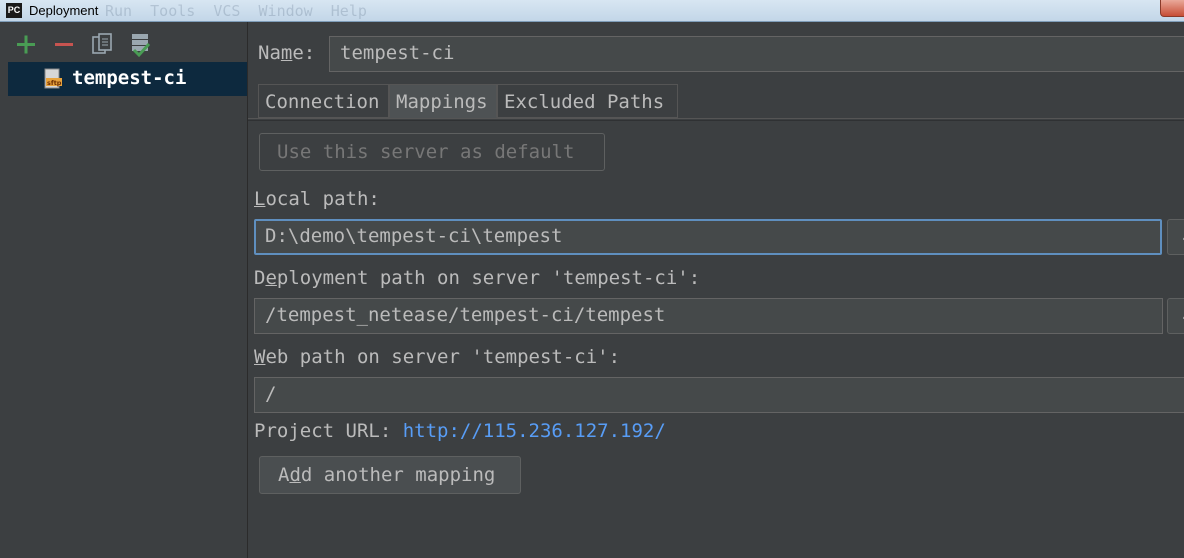 This screenshot has height=558, width=1184. I want to click on tree-item-label: tempest-ci, so click(129, 78).